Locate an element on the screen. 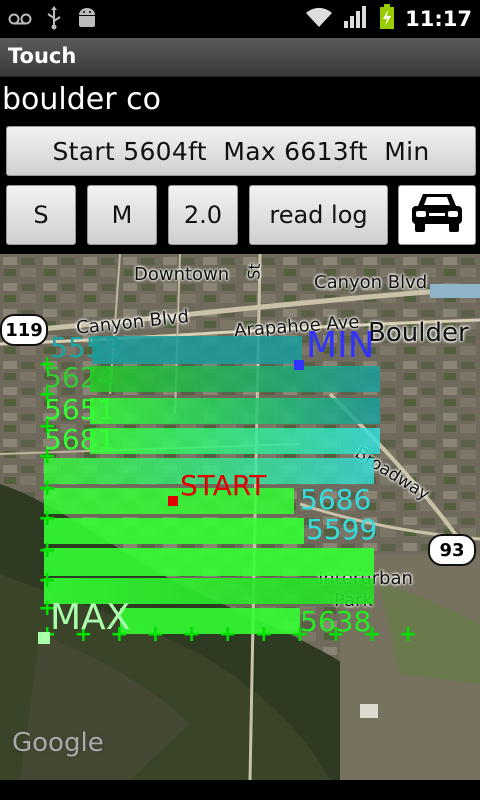  status-bar: 11:17 is located at coordinates (240, 19).